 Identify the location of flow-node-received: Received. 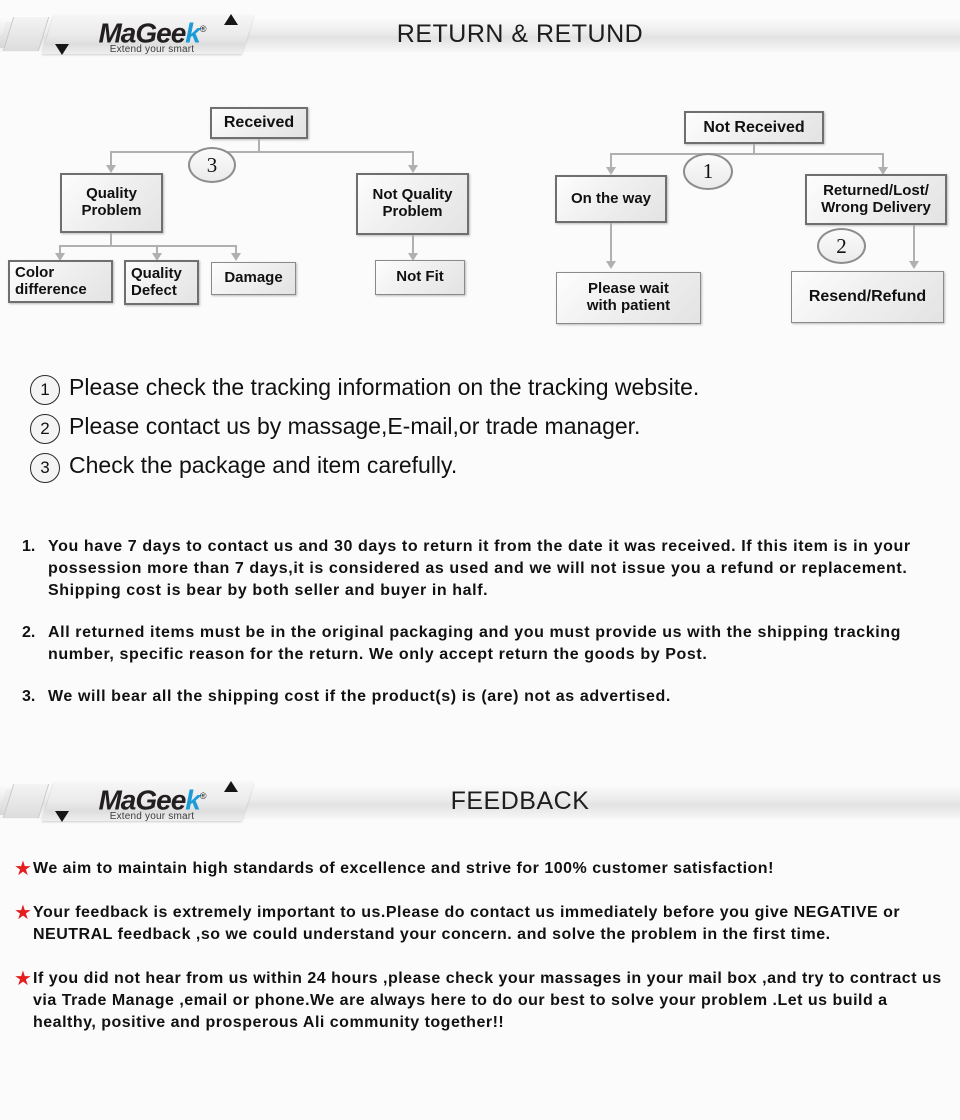
(259, 123).